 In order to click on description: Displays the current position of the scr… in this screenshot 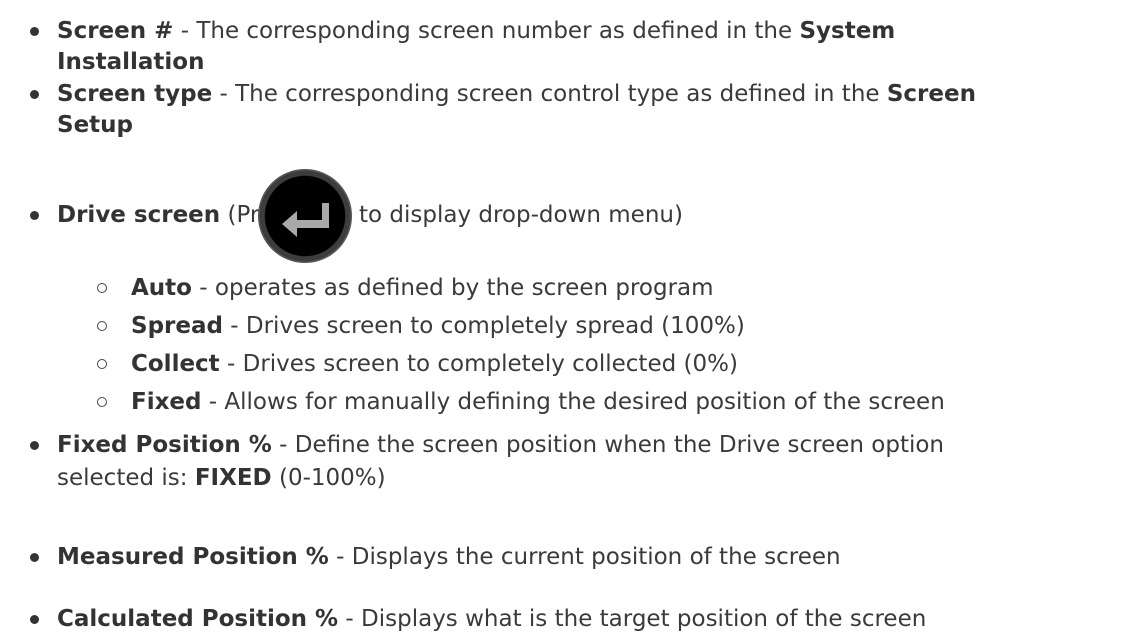, I will do `click(596, 557)`.